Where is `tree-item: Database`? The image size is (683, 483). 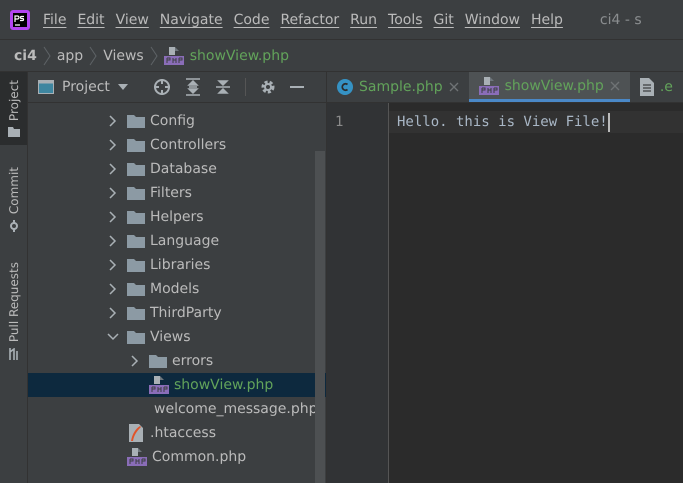 tree-item: Database is located at coordinates (171, 169).